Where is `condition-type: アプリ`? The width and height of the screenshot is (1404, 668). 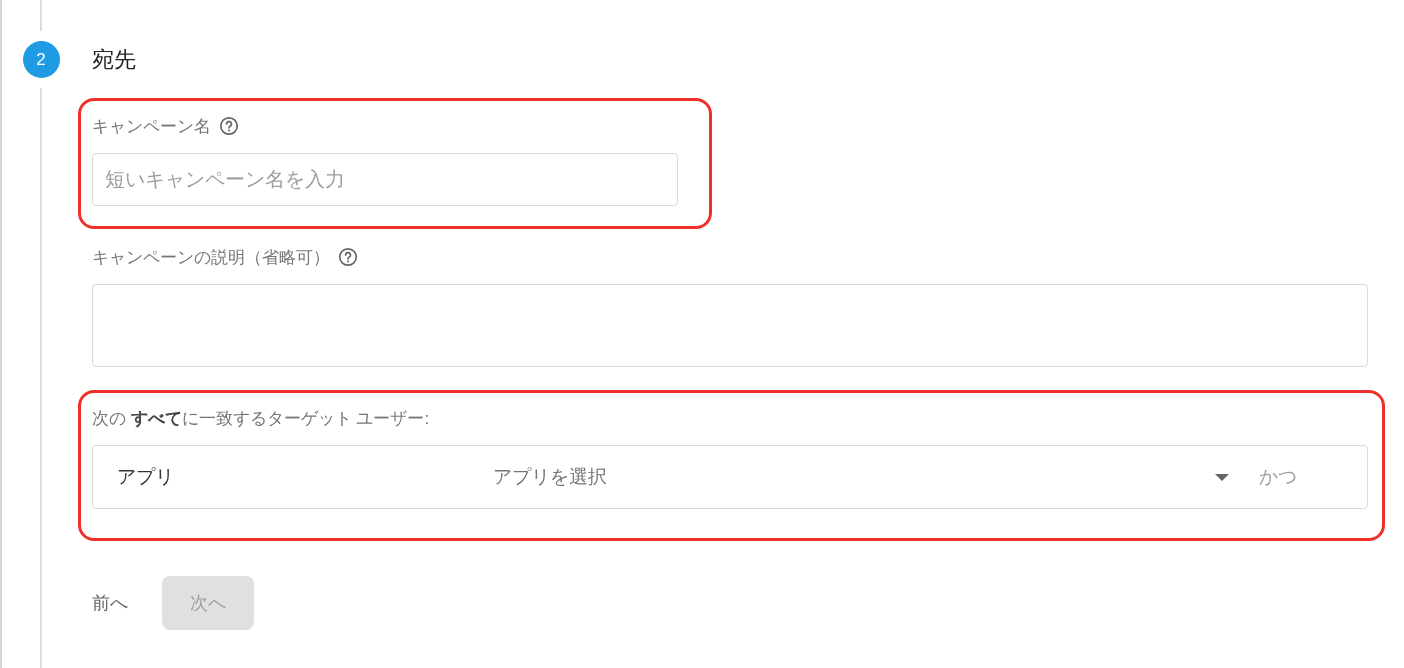 condition-type: アプリ is located at coordinates (146, 477).